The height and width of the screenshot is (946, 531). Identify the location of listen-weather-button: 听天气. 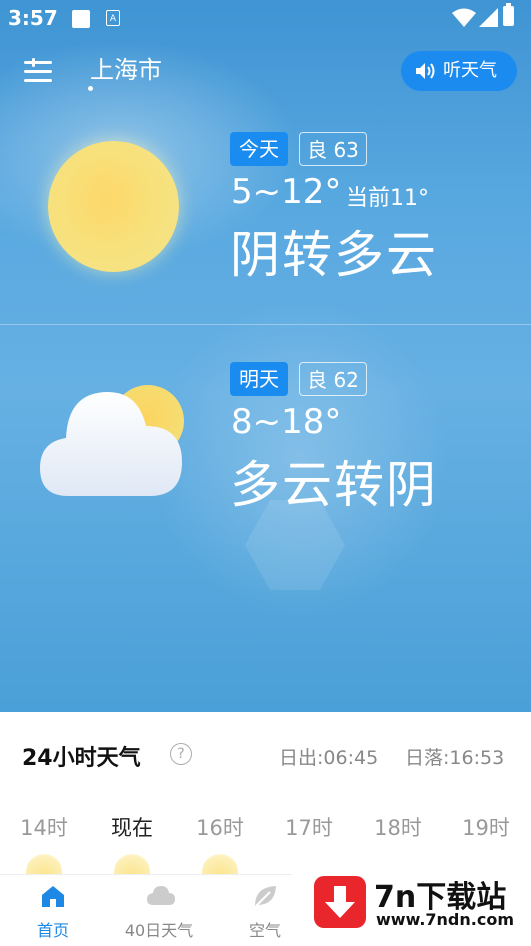
(459, 71).